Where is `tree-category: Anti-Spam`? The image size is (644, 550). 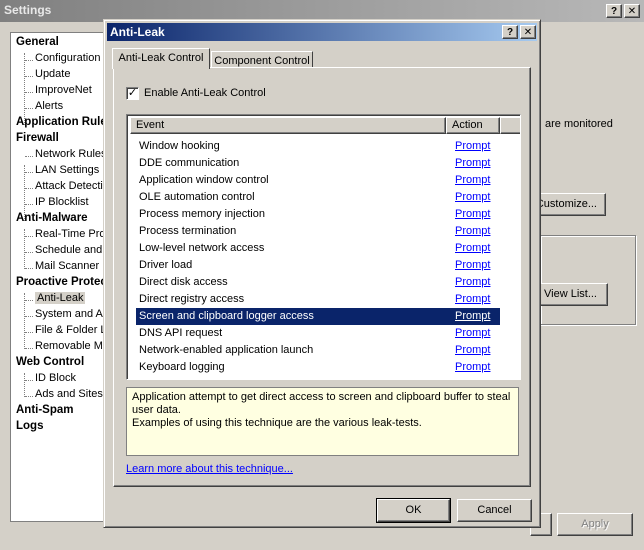
tree-category: Anti-Spam is located at coordinates (45, 410).